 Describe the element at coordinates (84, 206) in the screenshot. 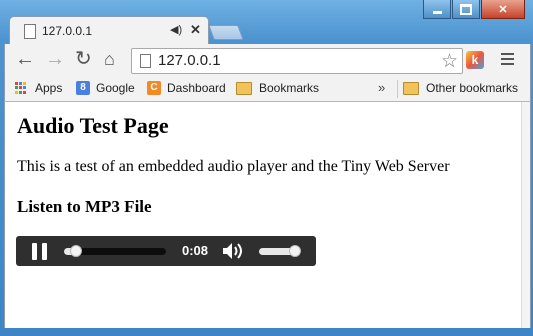

I see `section-heading: Listen to MP3 File` at that location.